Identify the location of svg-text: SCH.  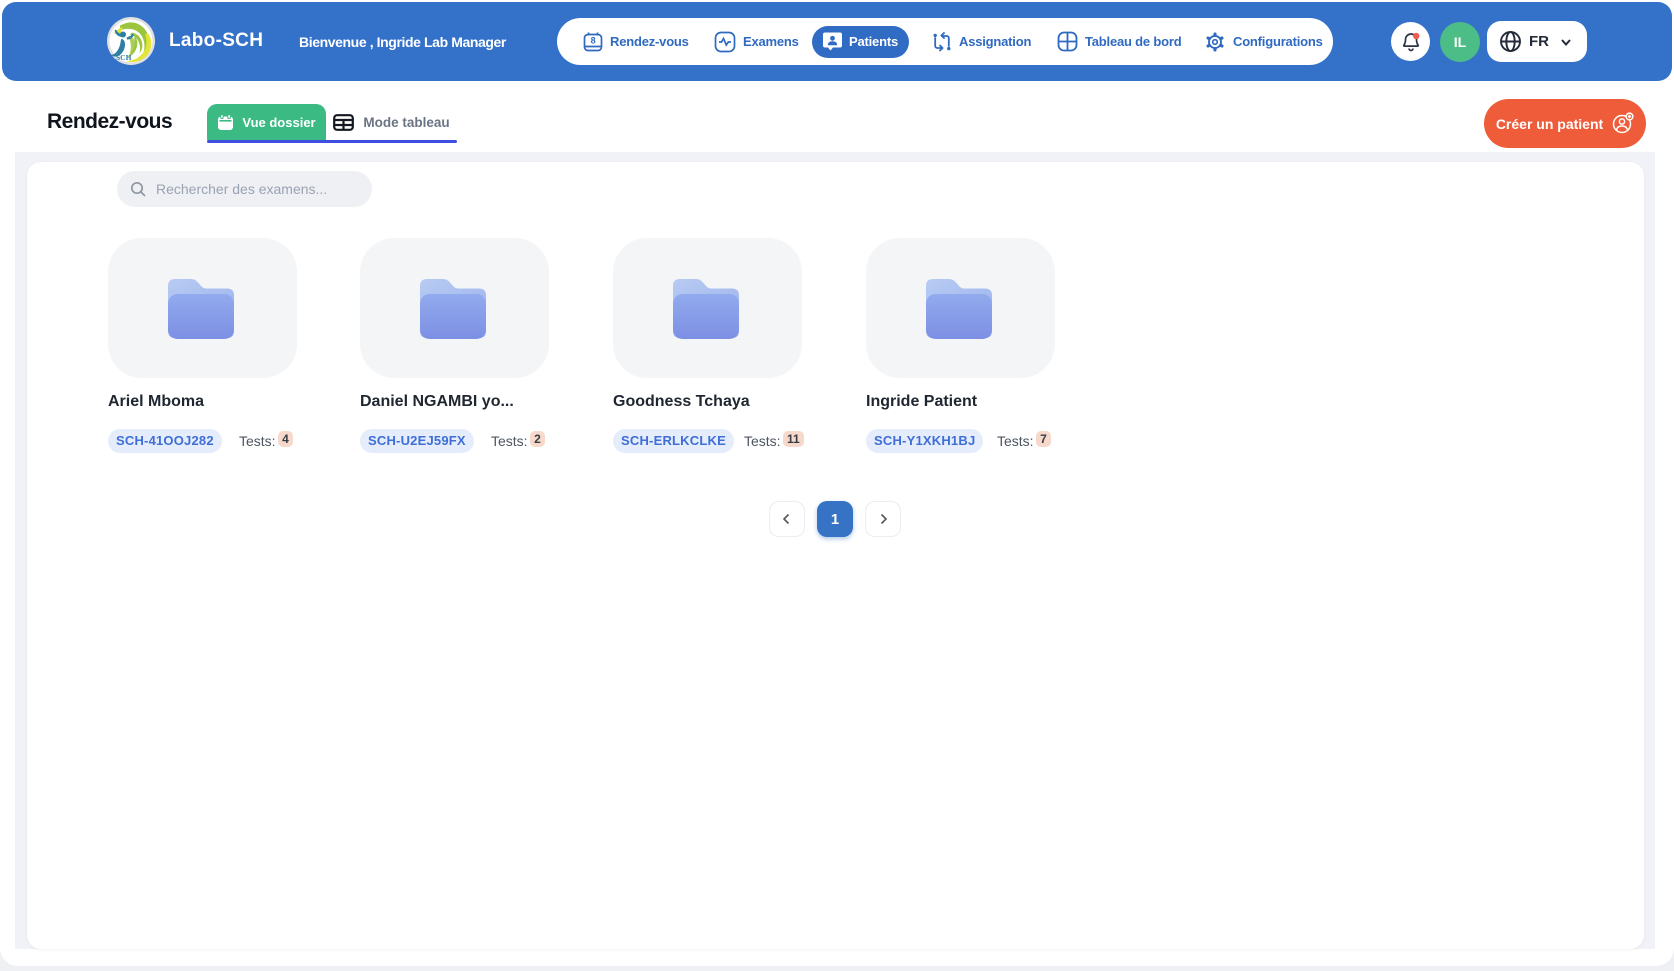
(124, 57).